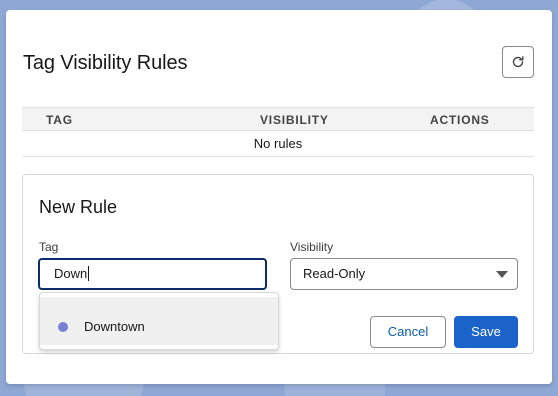  What do you see at coordinates (486, 332) in the screenshot?
I see `save-button: Save` at bounding box center [486, 332].